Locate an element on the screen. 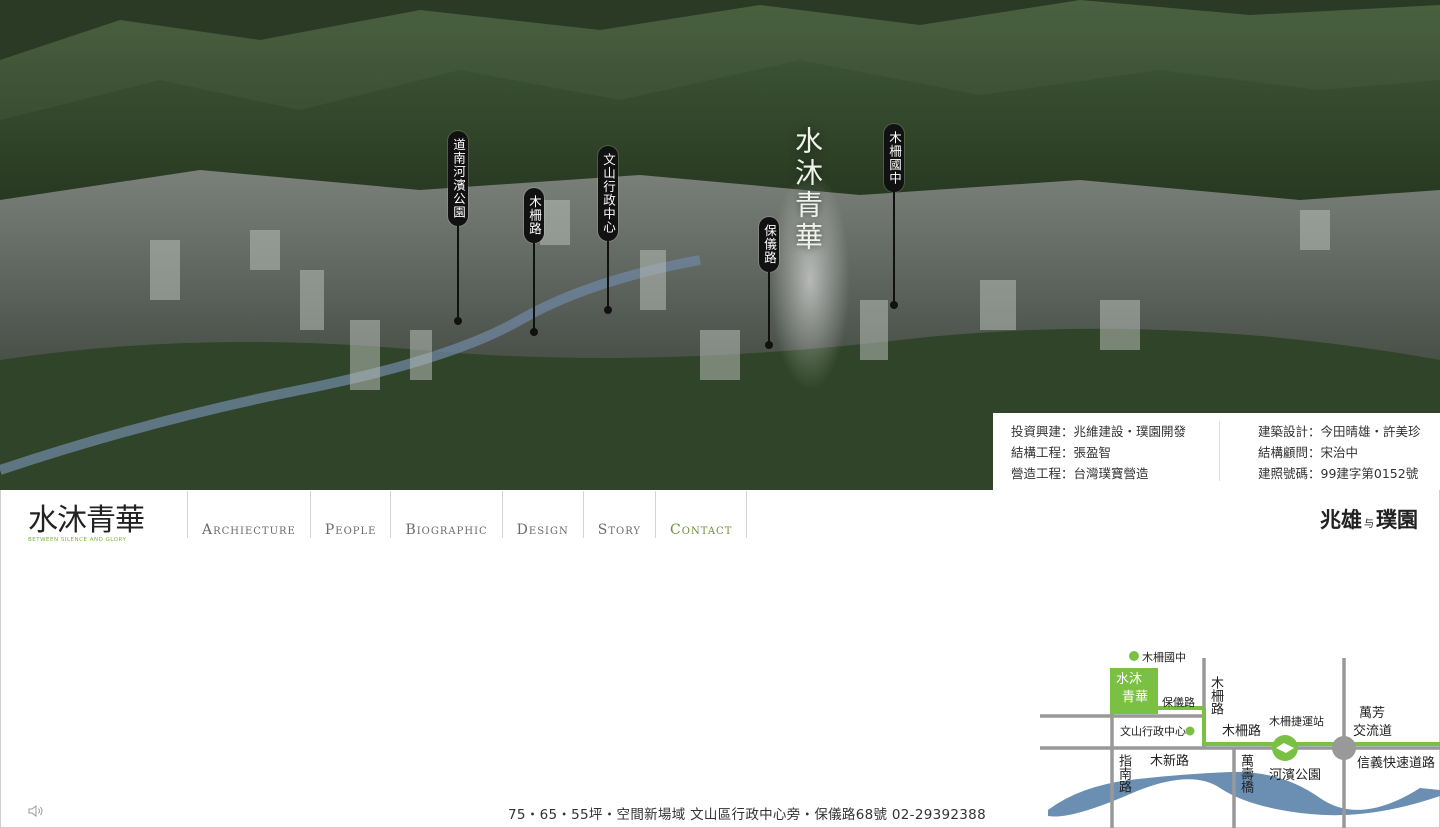 This screenshot has width=1440, height=828. map-label-riverside: 河濱公園 is located at coordinates (1295, 775).